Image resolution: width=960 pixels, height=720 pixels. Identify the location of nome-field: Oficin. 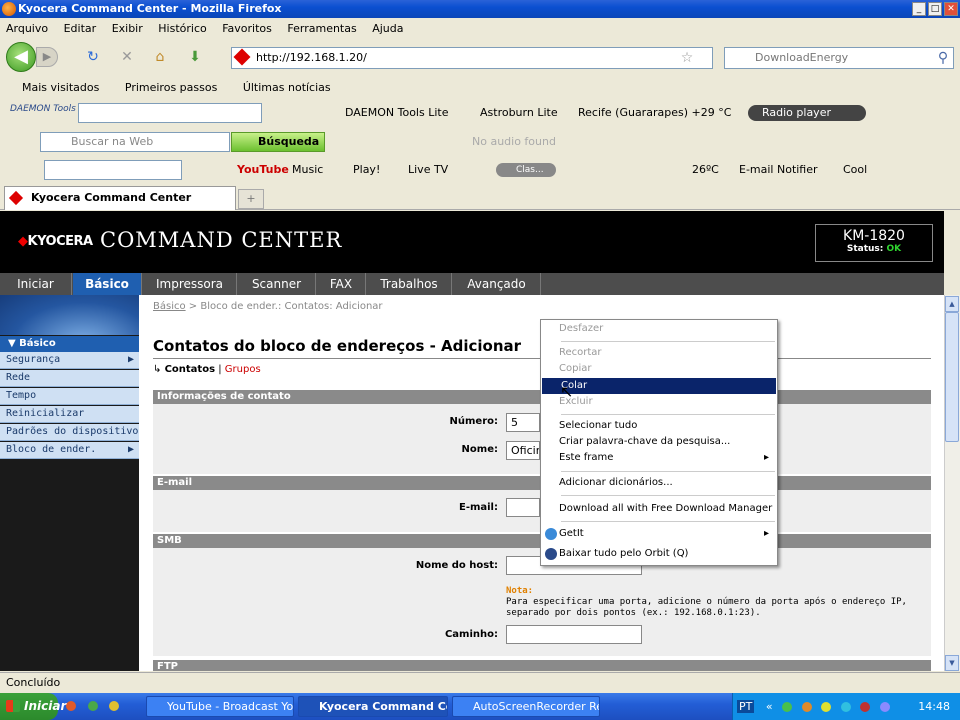
(523, 450).